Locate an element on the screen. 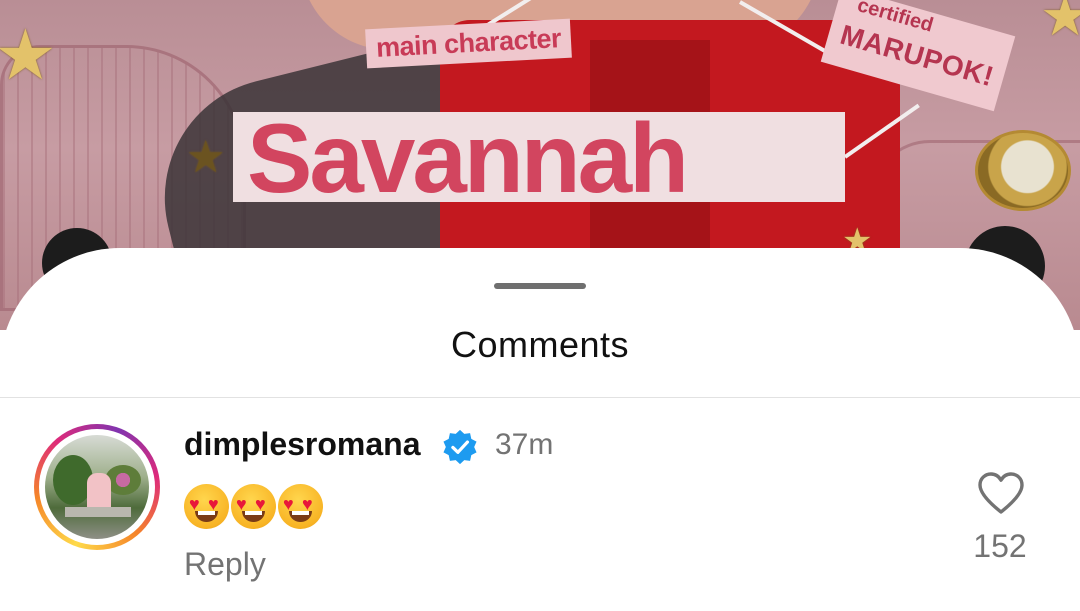 This screenshot has width=1080, height=611. reply-button: Reply is located at coordinates (225, 564).